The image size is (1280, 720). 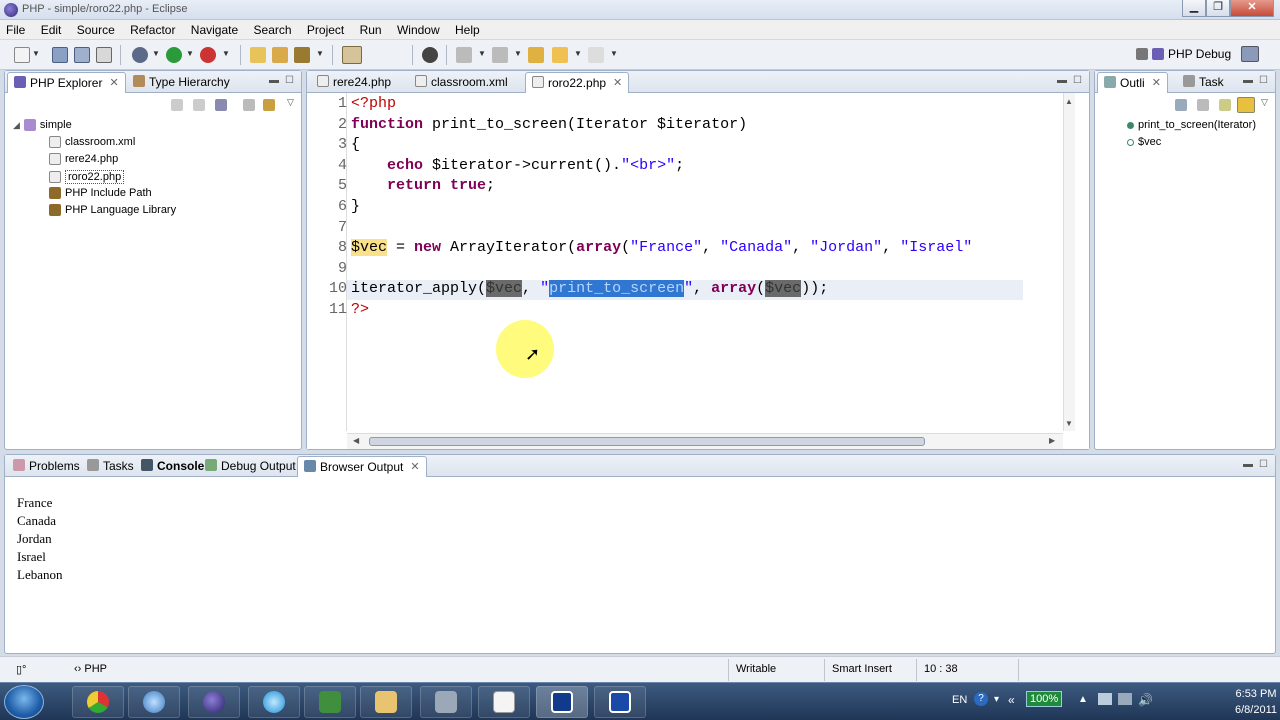 I want to click on code-line: return true;, so click(x=423, y=185).